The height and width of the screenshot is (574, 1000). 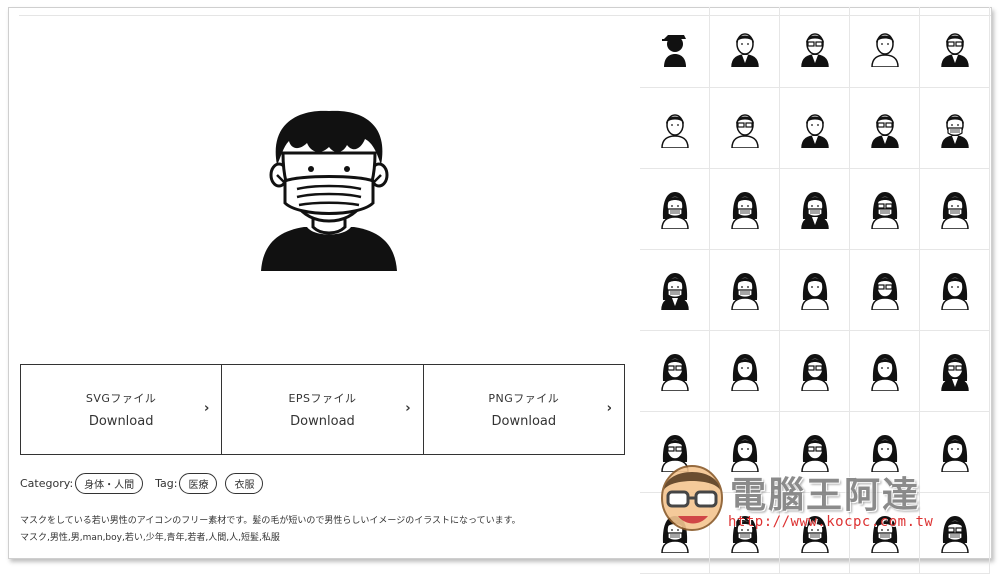 What do you see at coordinates (955, 452) in the screenshot?
I see `woman-4-icon` at bounding box center [955, 452].